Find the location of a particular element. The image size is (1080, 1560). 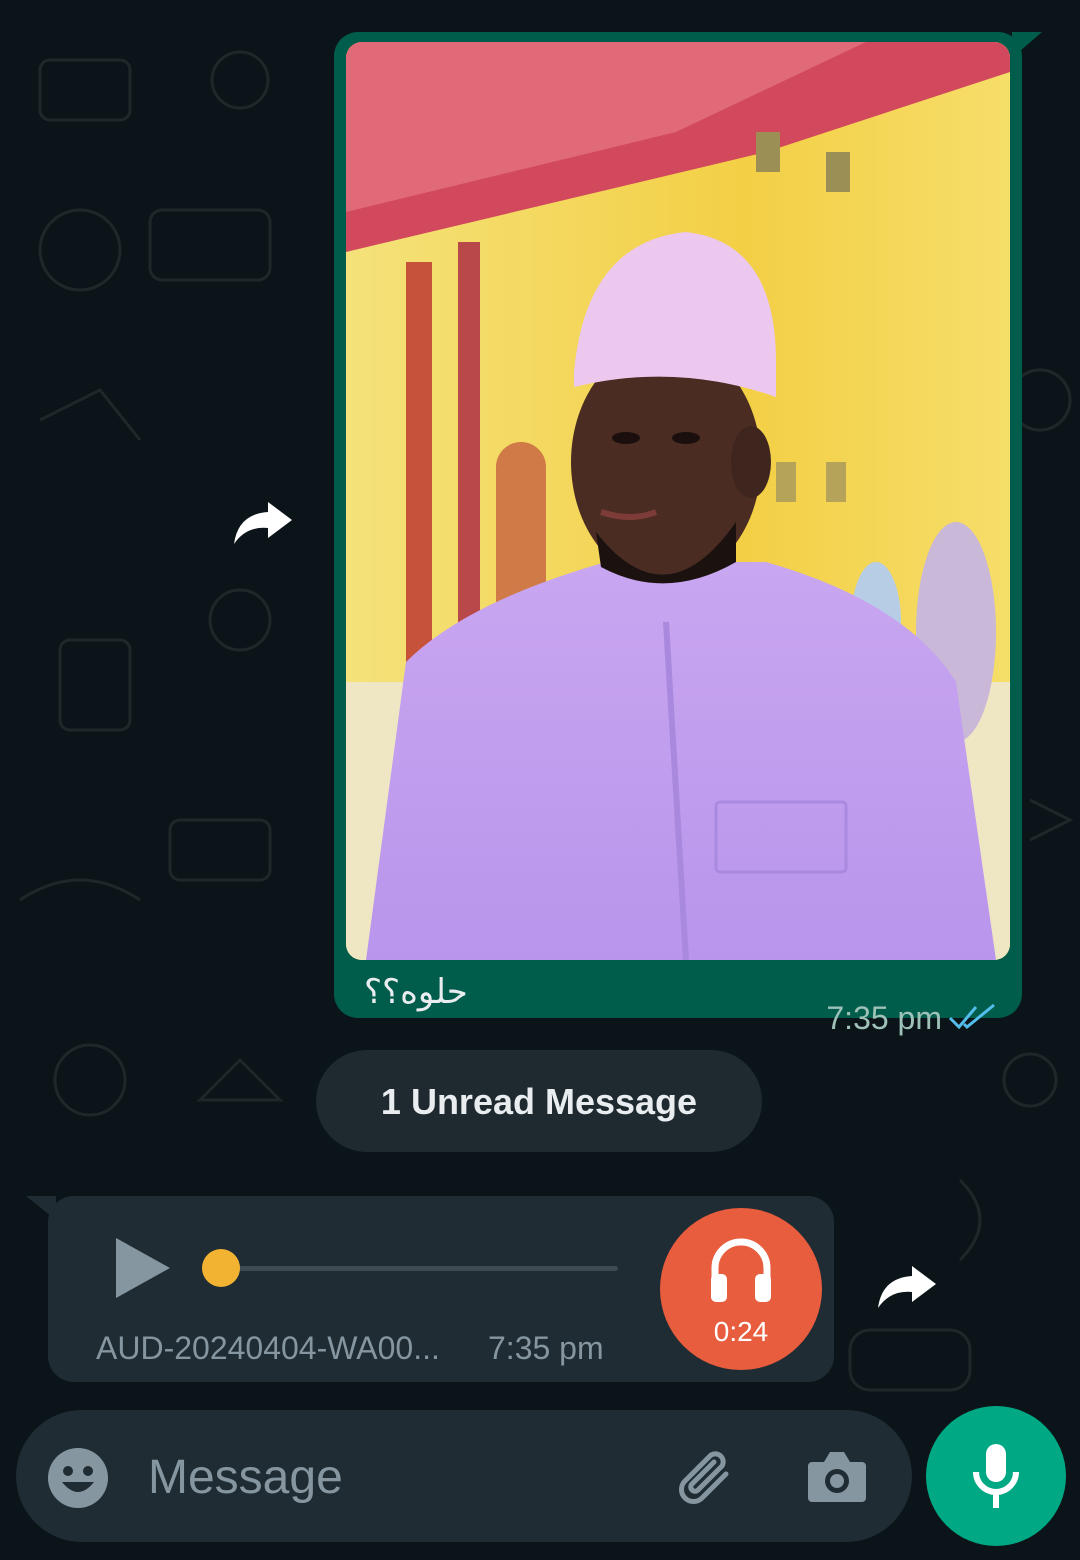

audio-avatar: 0:24 is located at coordinates (741, 1289).